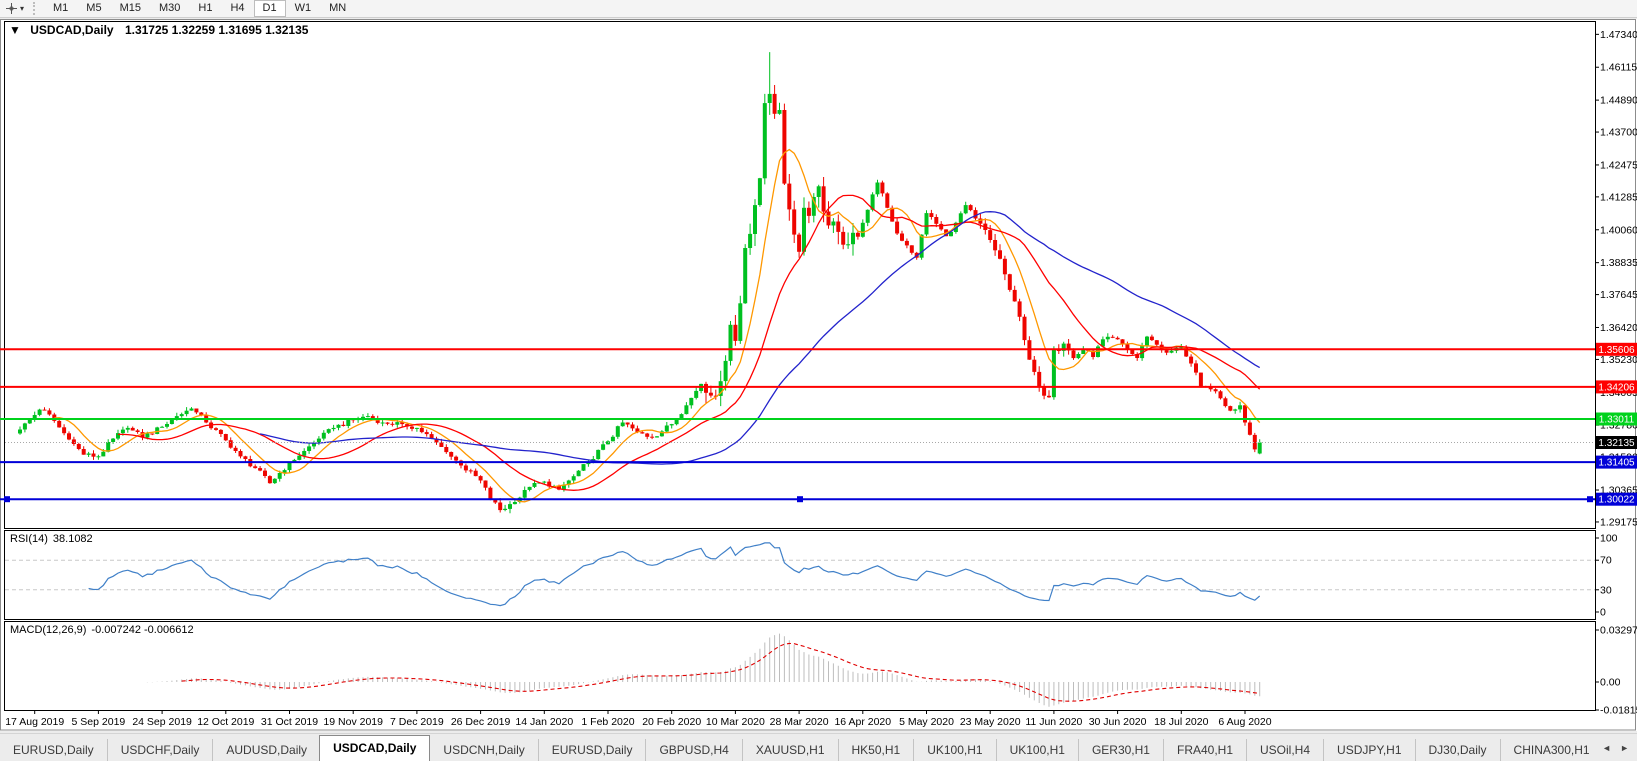 This screenshot has height=761, width=1637. Describe the element at coordinates (29, 539) in the screenshot. I see `rsi-name: RSI(14)` at that location.